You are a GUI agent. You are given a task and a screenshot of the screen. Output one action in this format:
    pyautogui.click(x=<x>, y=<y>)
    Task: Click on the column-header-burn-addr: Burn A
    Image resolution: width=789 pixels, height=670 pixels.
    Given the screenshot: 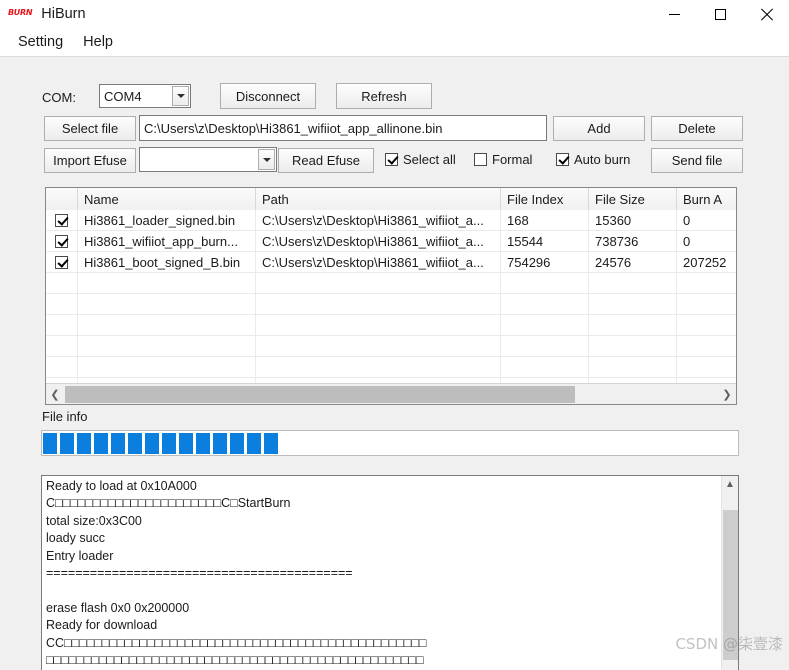 What is the action you would take?
    pyautogui.click(x=706, y=199)
    